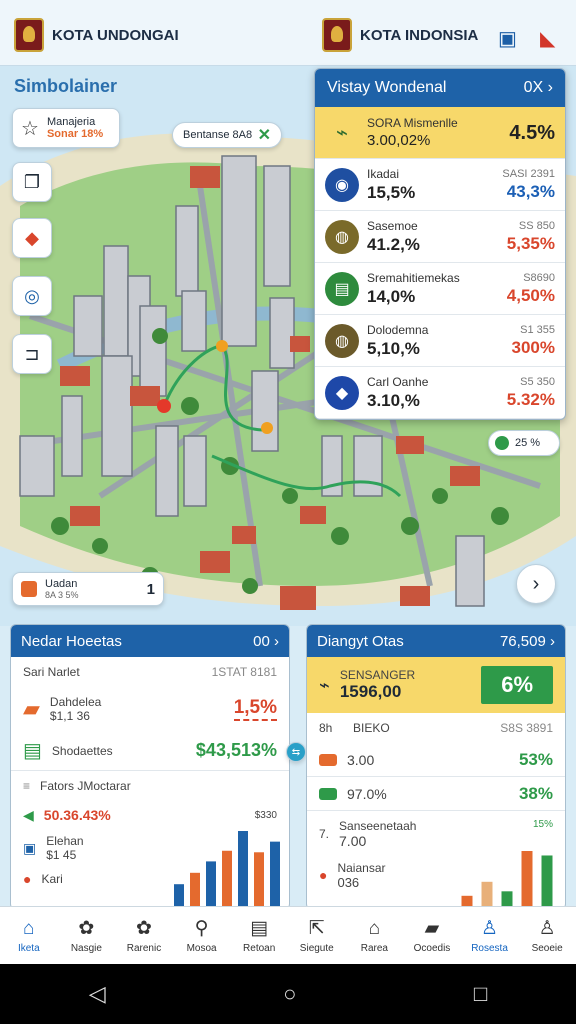 This screenshot has width=576, height=1024. Describe the element at coordinates (150, 786) in the screenshot. I see `left-card-row-3: ≡ Fators JMoctarar` at that location.